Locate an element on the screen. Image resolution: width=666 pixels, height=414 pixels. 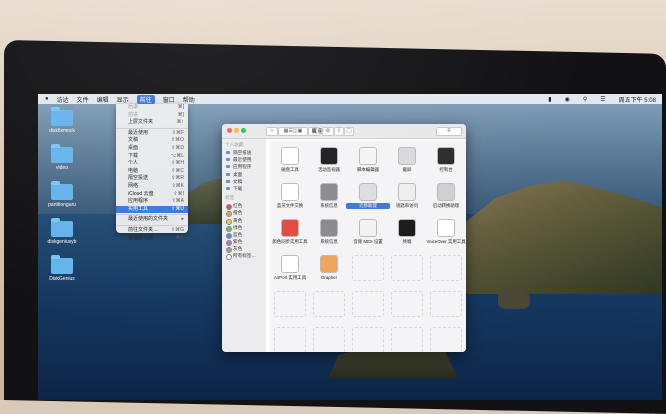
midi-keyboard-icon is located at coordinates (368, 228).